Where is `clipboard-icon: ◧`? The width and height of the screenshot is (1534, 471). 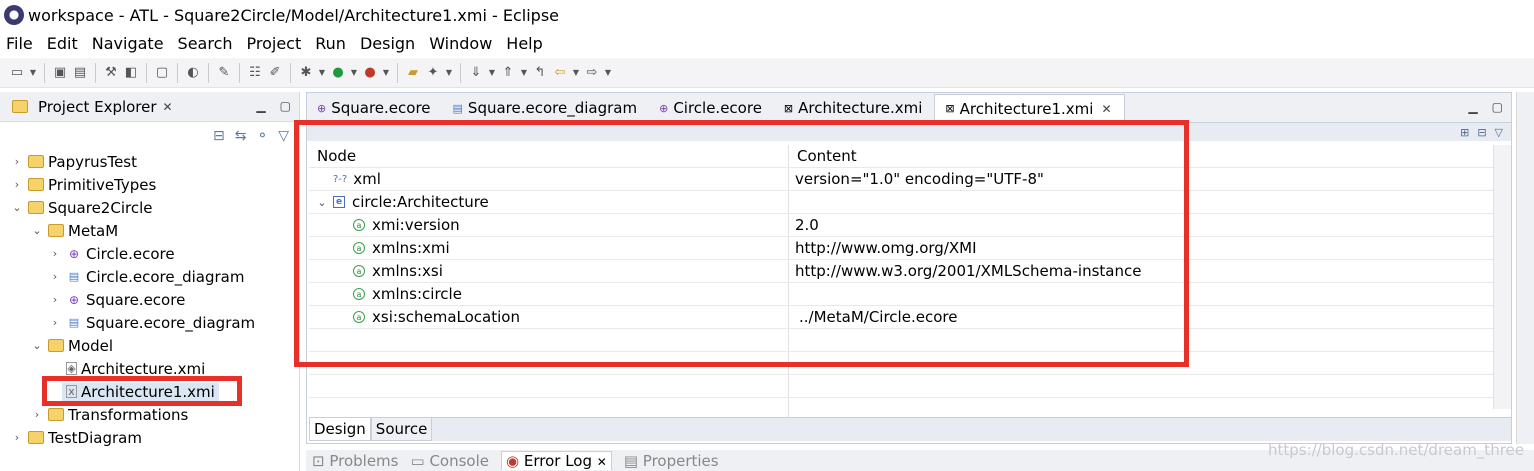 clipboard-icon: ◧ is located at coordinates (131, 73).